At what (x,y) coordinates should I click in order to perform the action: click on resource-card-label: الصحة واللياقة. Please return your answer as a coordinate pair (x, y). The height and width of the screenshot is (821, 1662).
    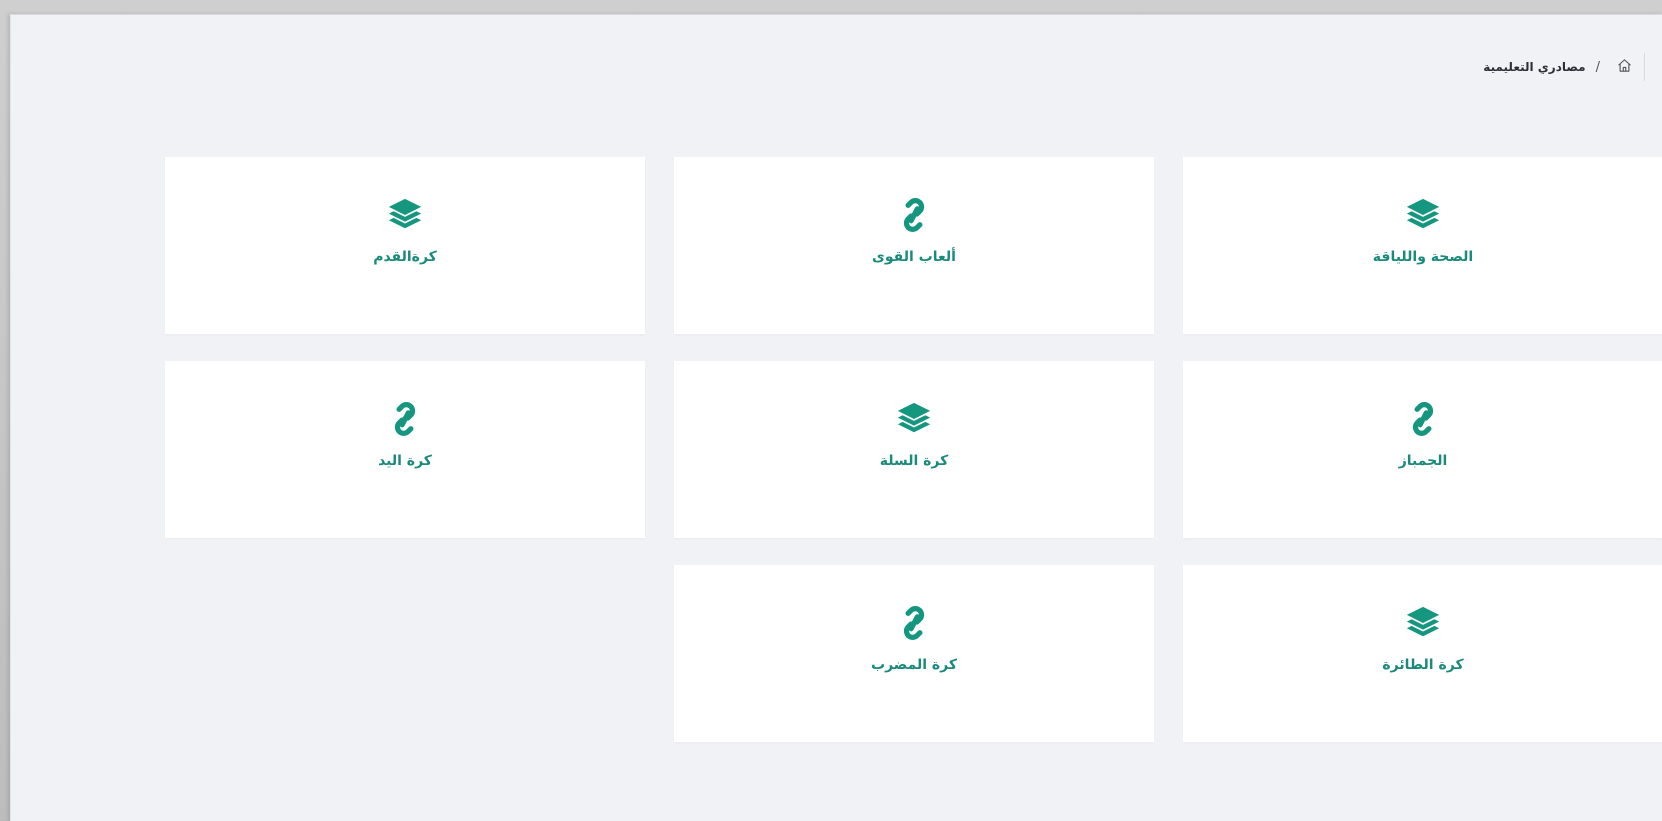
    Looking at the image, I should click on (1423, 257).